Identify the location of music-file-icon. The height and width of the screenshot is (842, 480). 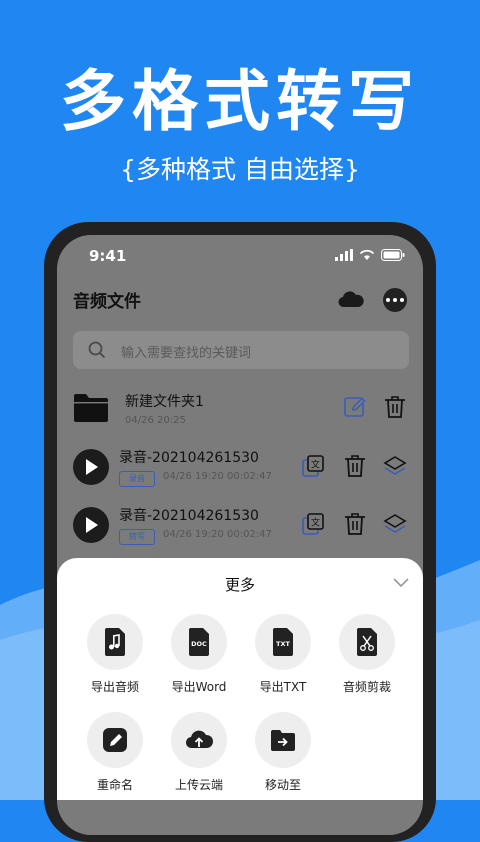
(115, 642).